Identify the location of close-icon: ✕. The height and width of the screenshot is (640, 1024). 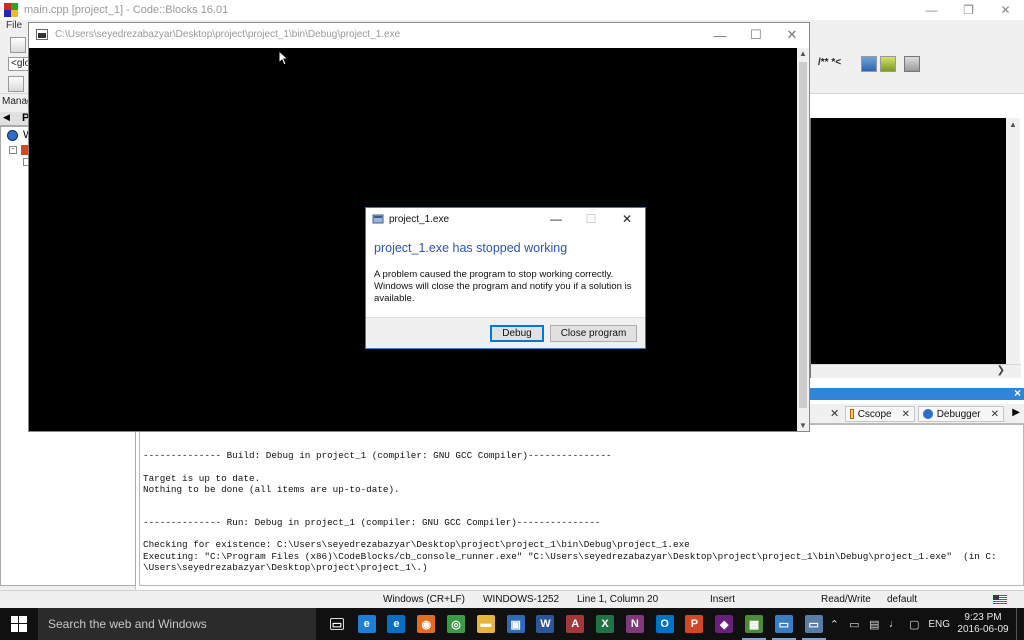
(1005, 10).